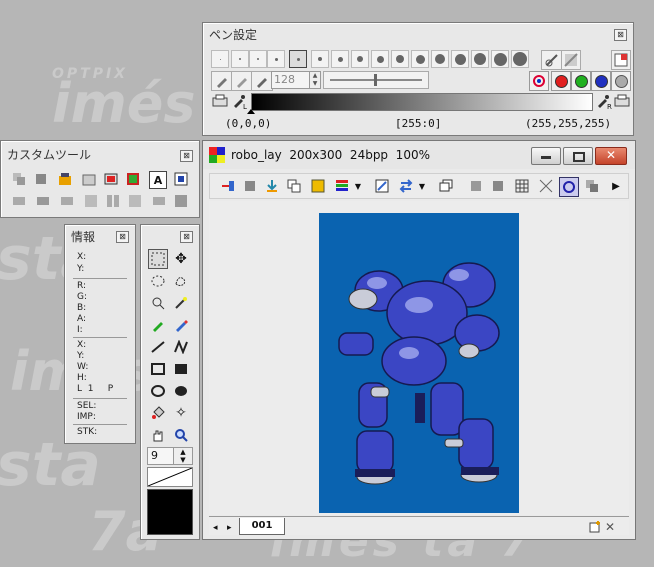  What do you see at coordinates (476, 186) in the screenshot?
I see `layer-tool-1-icon` at bounding box center [476, 186].